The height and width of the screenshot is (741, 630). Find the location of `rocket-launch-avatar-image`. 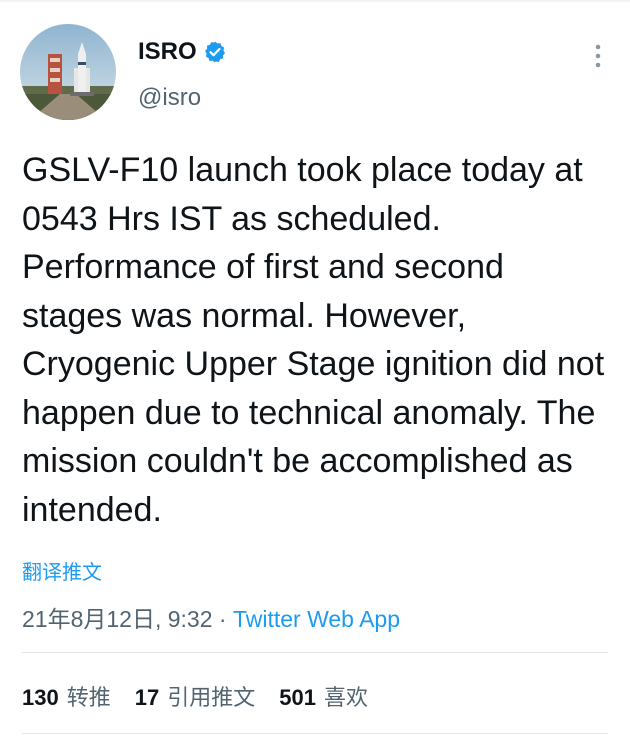

rocket-launch-avatar-image is located at coordinates (68, 72).